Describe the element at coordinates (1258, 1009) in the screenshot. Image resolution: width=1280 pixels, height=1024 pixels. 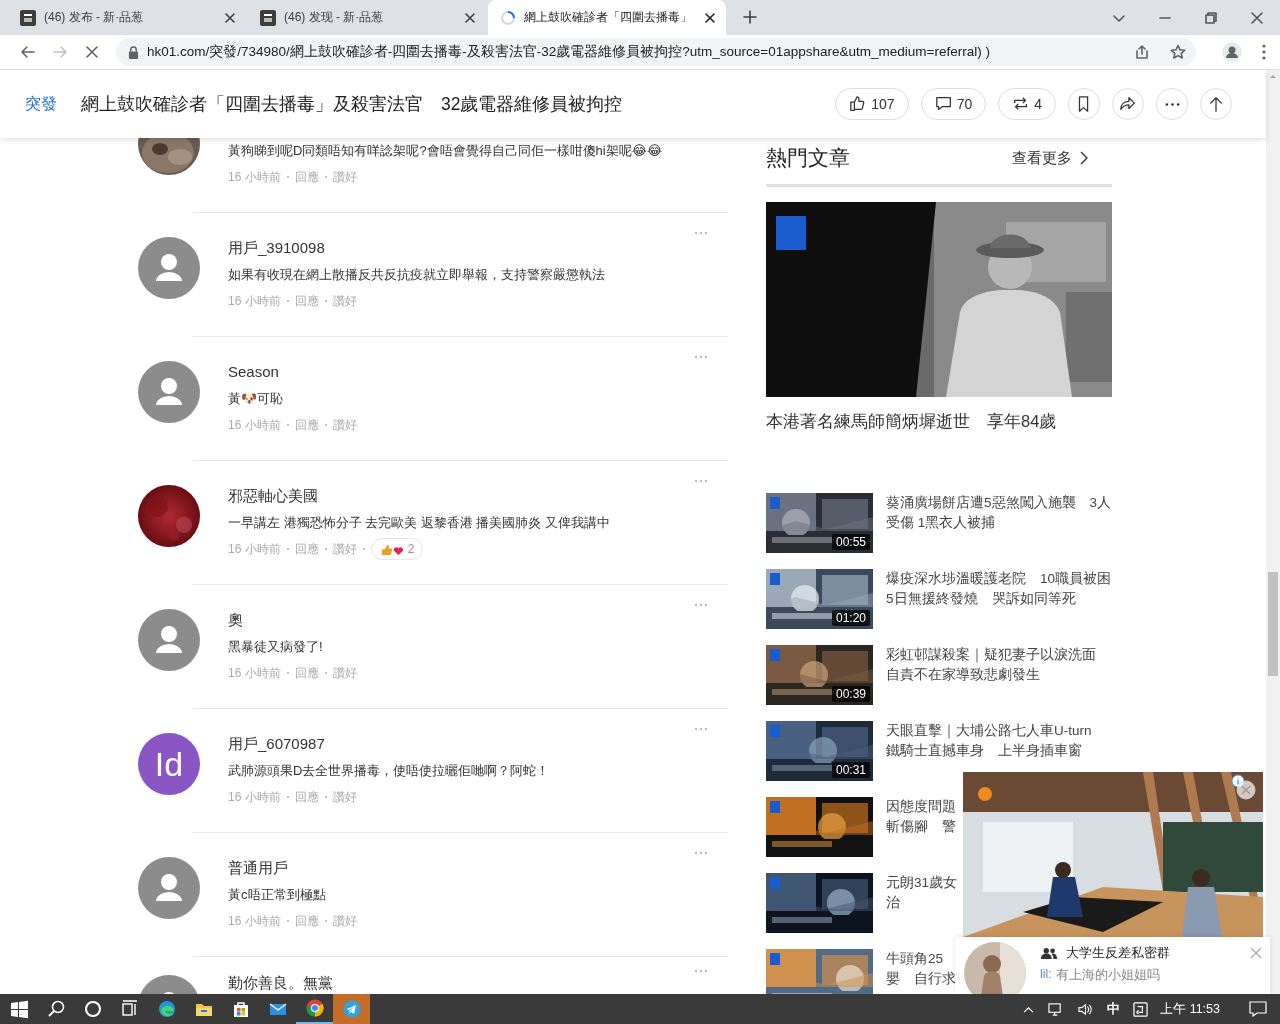
I see `notification-icon` at that location.